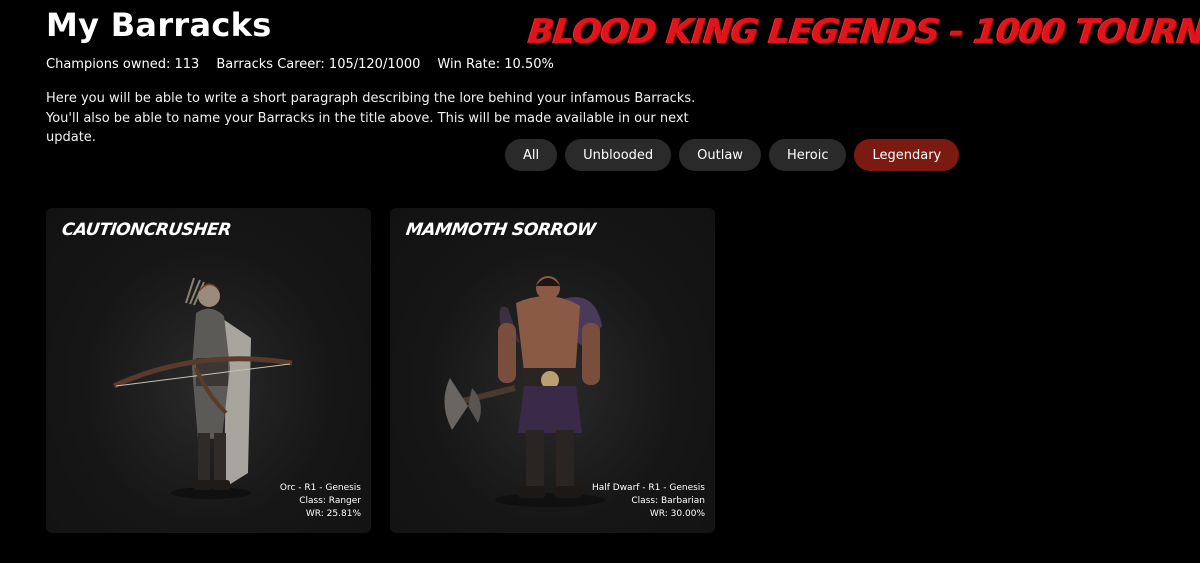 The height and width of the screenshot is (563, 1200). Describe the element at coordinates (159, 25) in the screenshot. I see `page-title: My Barracks` at that location.